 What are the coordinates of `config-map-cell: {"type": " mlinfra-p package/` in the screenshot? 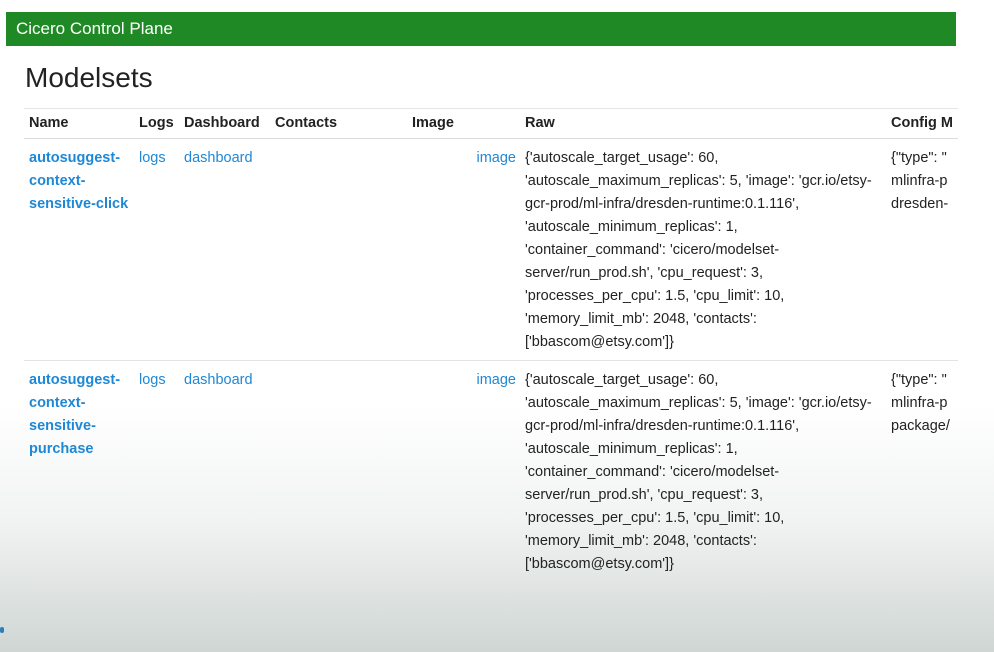 It's located at (922, 471).